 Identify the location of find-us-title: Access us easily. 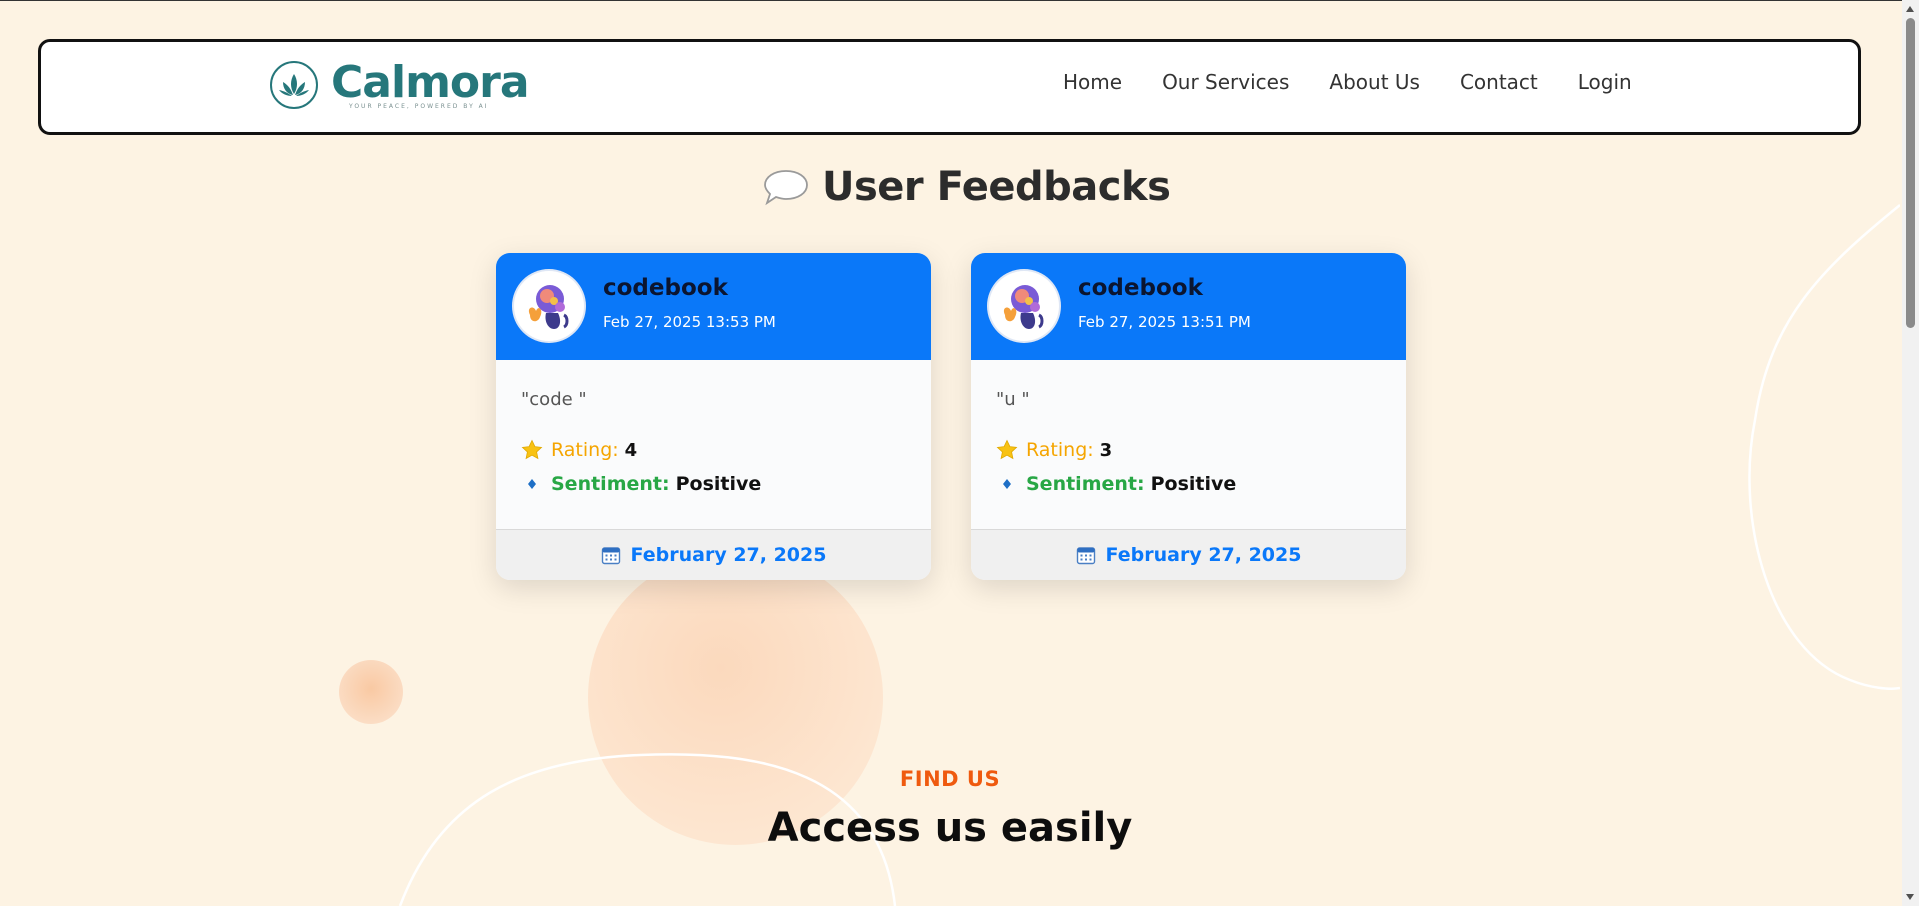
(950, 828).